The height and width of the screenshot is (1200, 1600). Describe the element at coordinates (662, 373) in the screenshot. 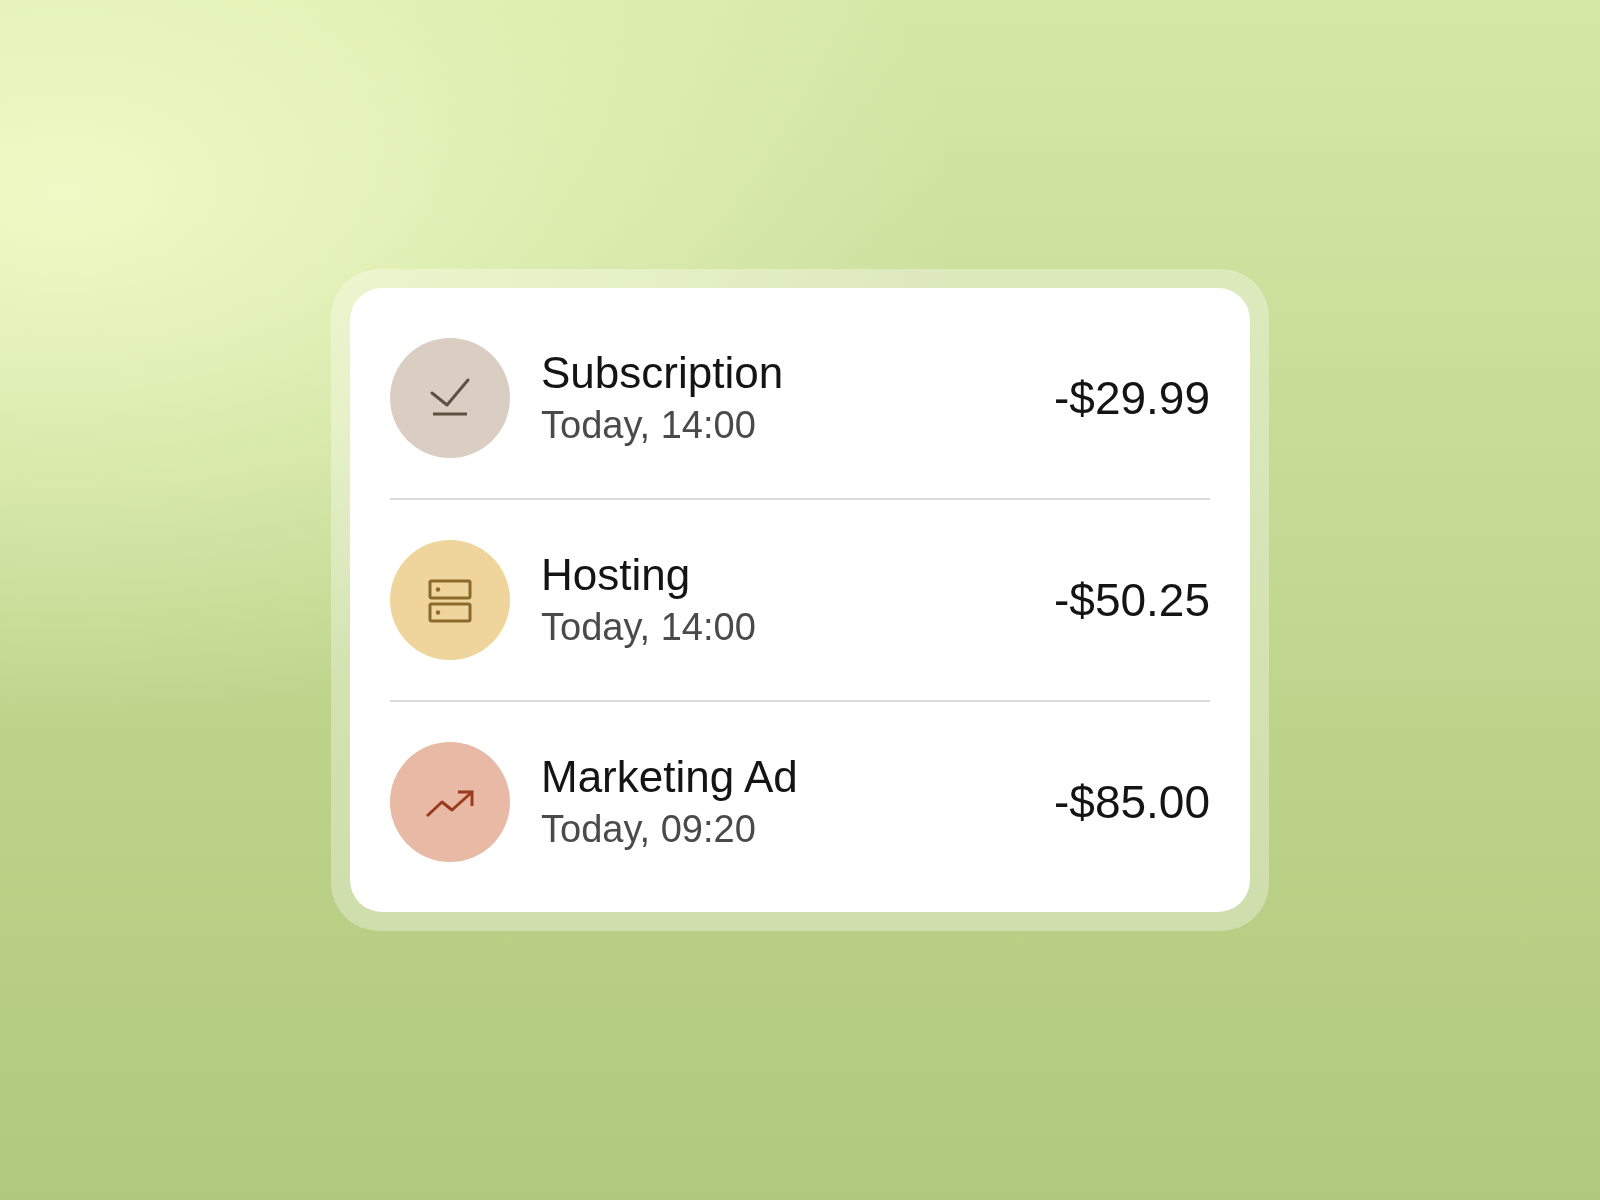

I see `transaction-title: Subscription` at that location.